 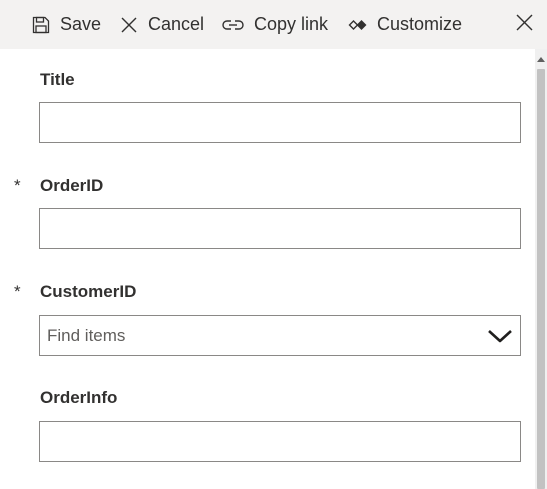 I want to click on cancel-button: Cancel, so click(x=162, y=24).